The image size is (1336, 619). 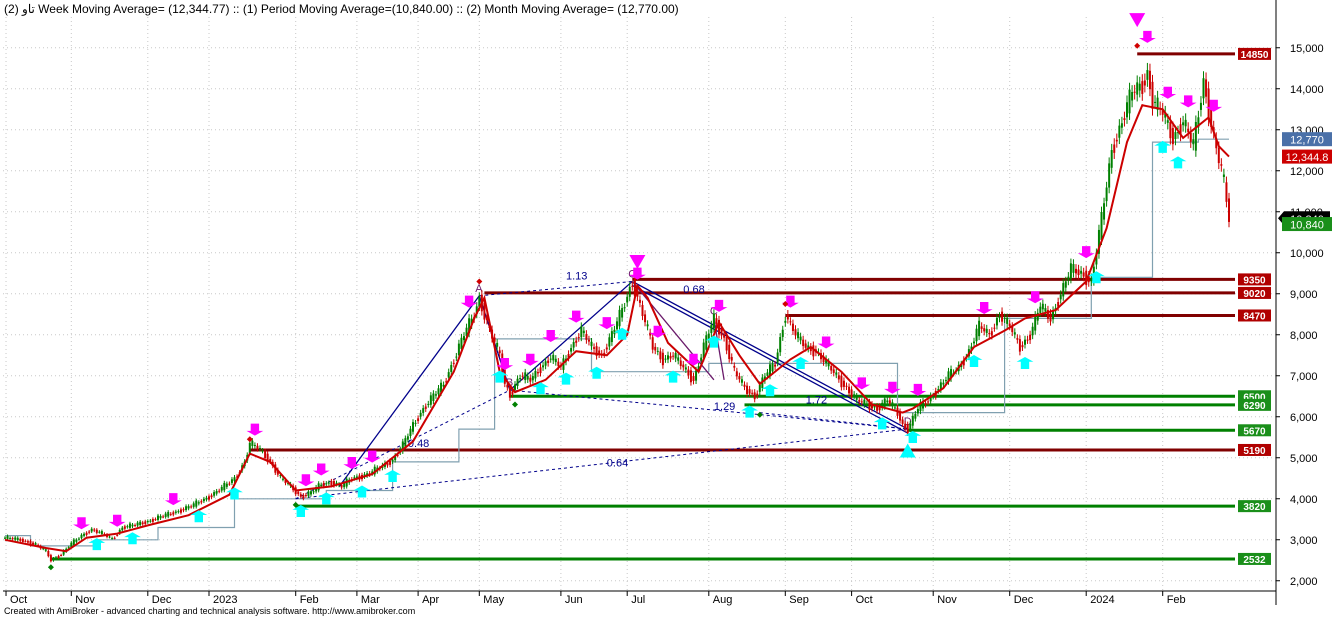 What do you see at coordinates (392, 475) in the screenshot?
I see `buy-signal-arrow` at bounding box center [392, 475].